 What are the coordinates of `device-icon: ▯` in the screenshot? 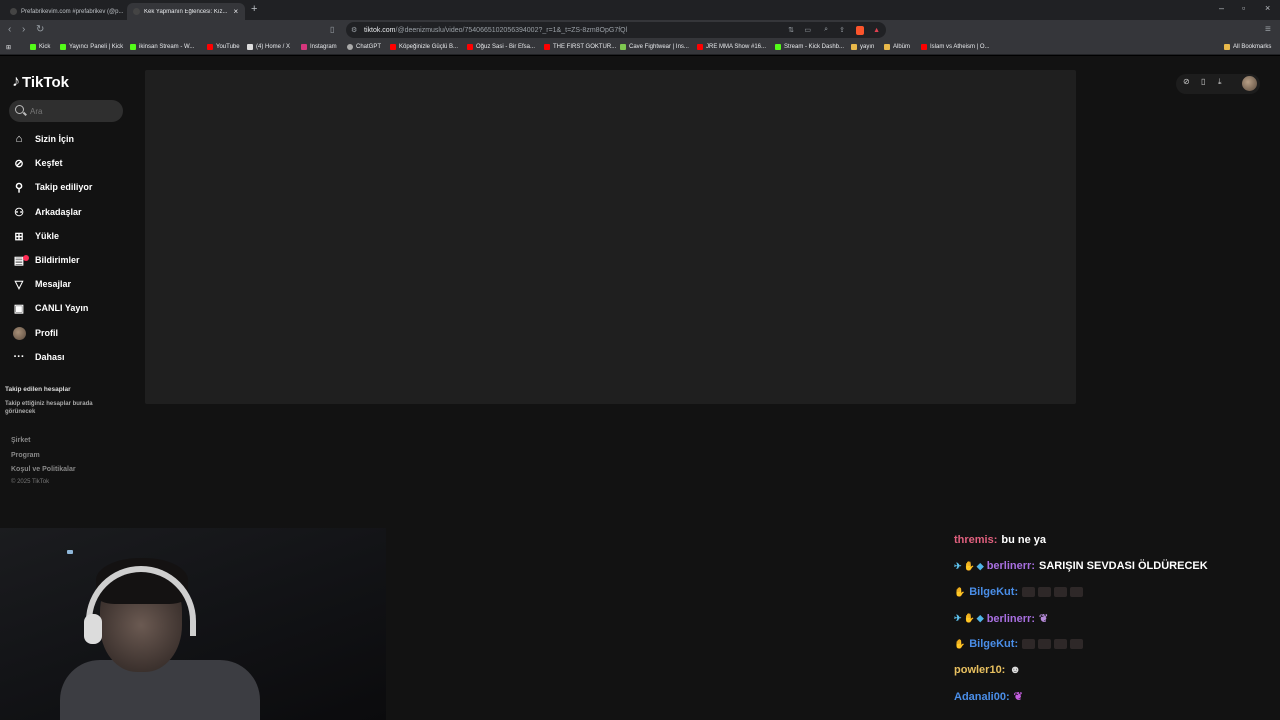 It's located at (1203, 81).